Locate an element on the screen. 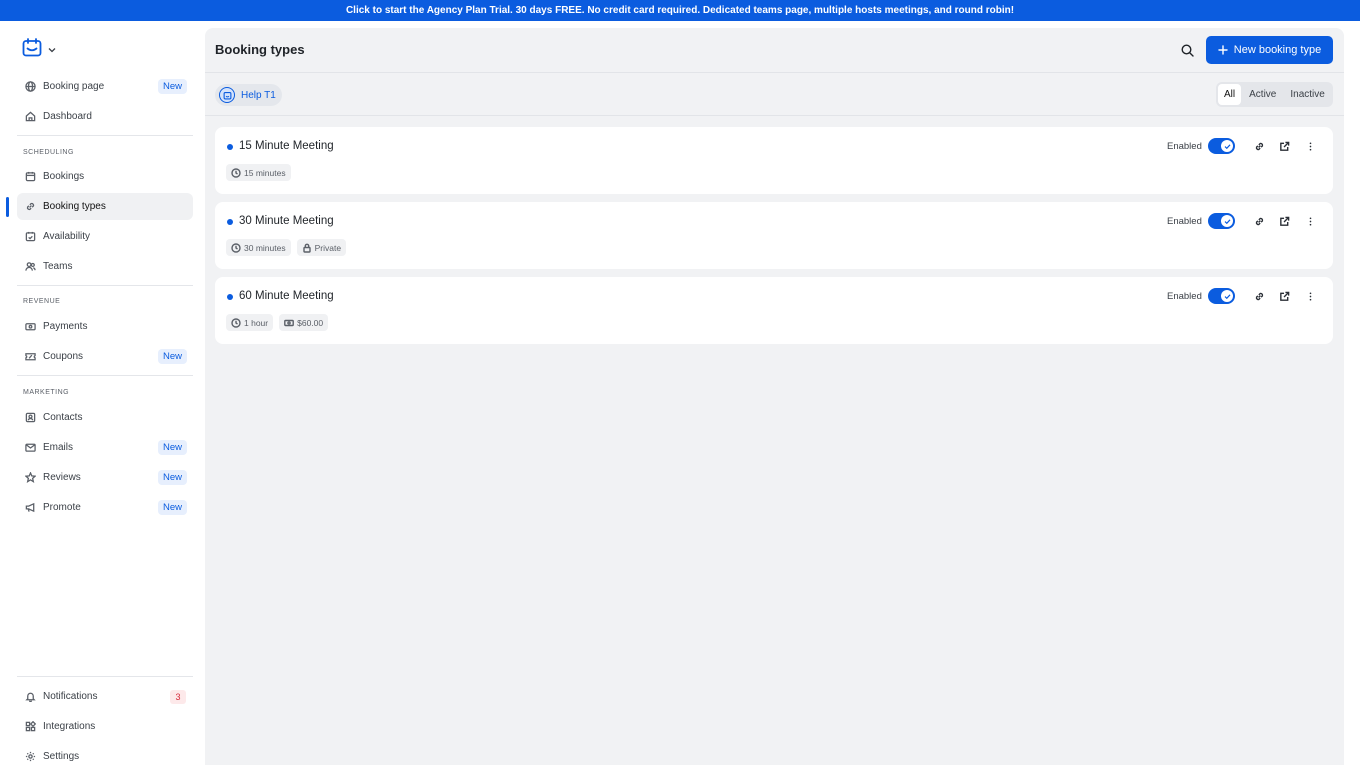 The width and height of the screenshot is (1360, 765). sidebar-item-availability: Availability is located at coordinates (105, 236).